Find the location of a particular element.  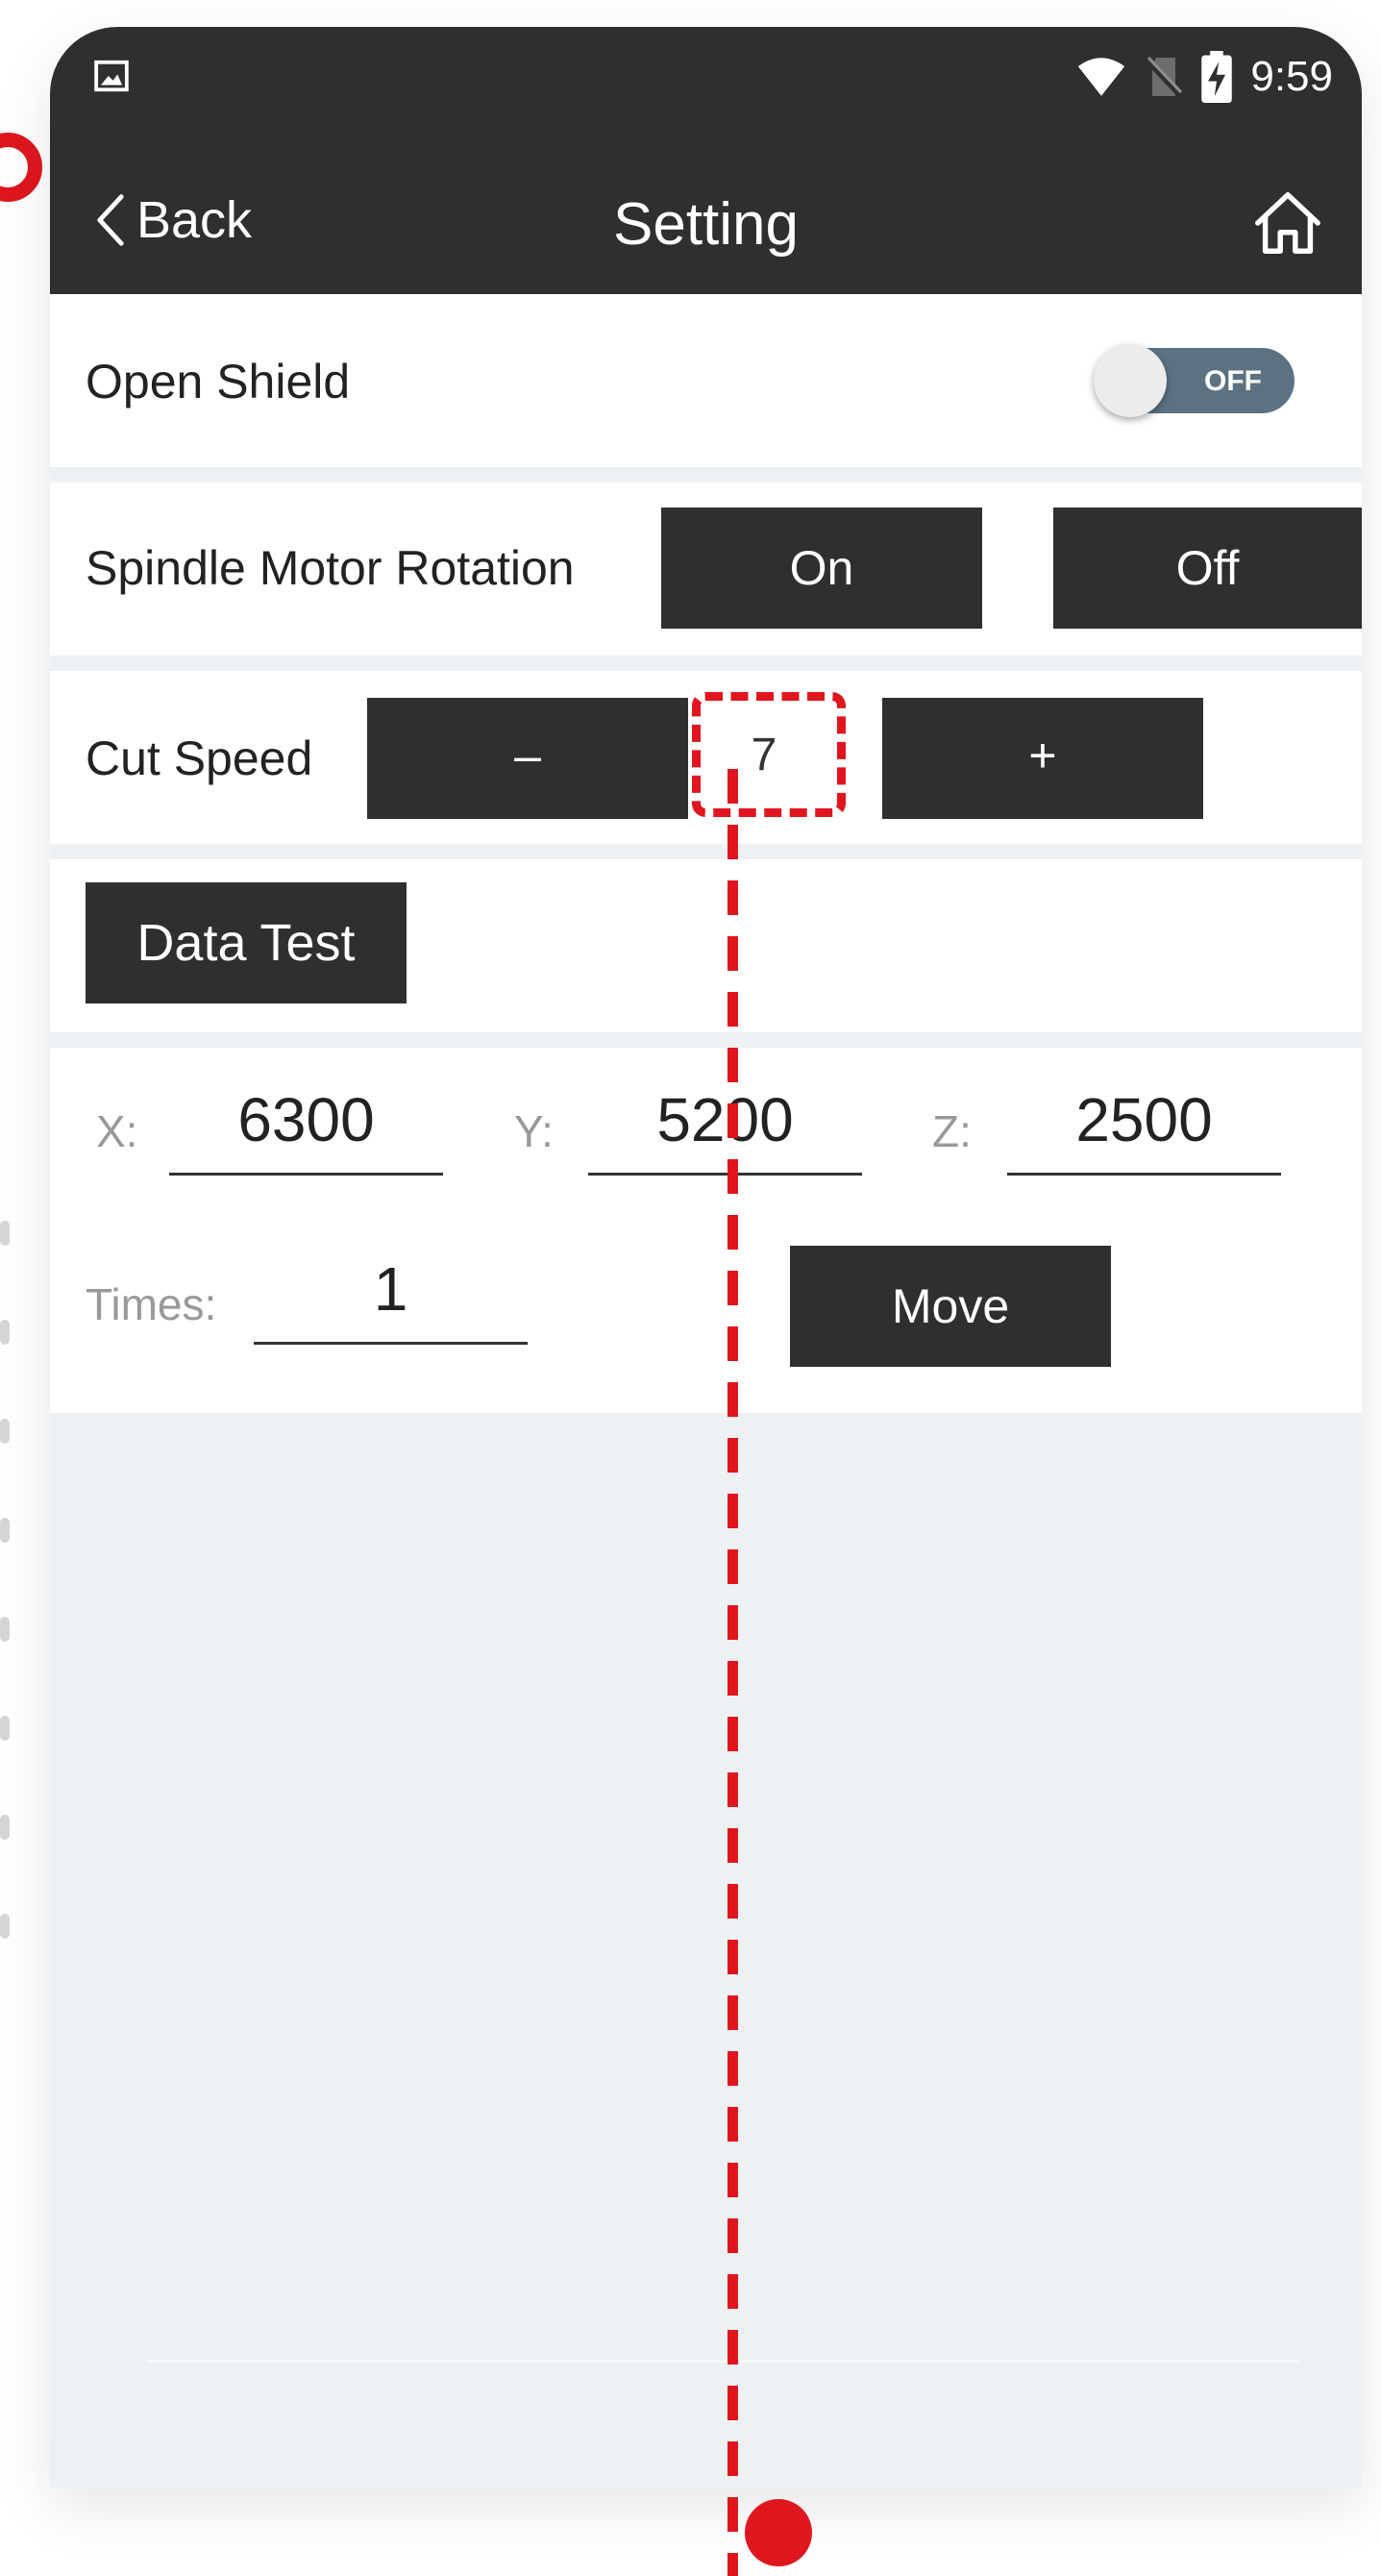

x-label: X: is located at coordinates (117, 1131).